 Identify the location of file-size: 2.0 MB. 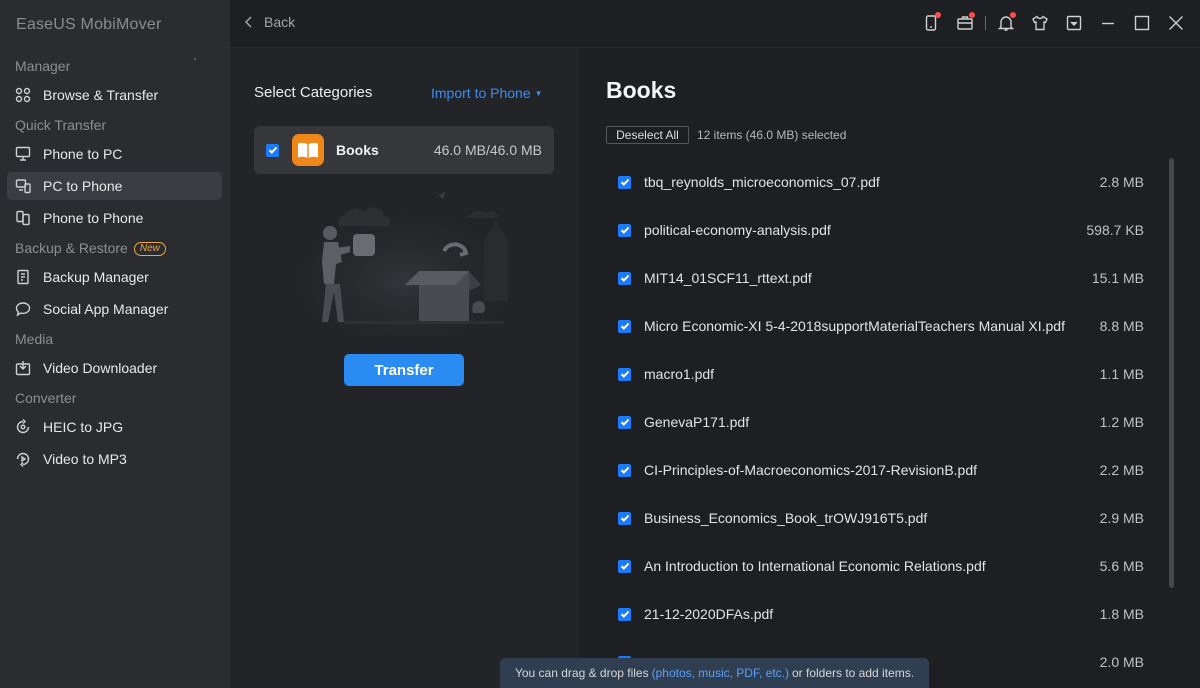
(1121, 662).